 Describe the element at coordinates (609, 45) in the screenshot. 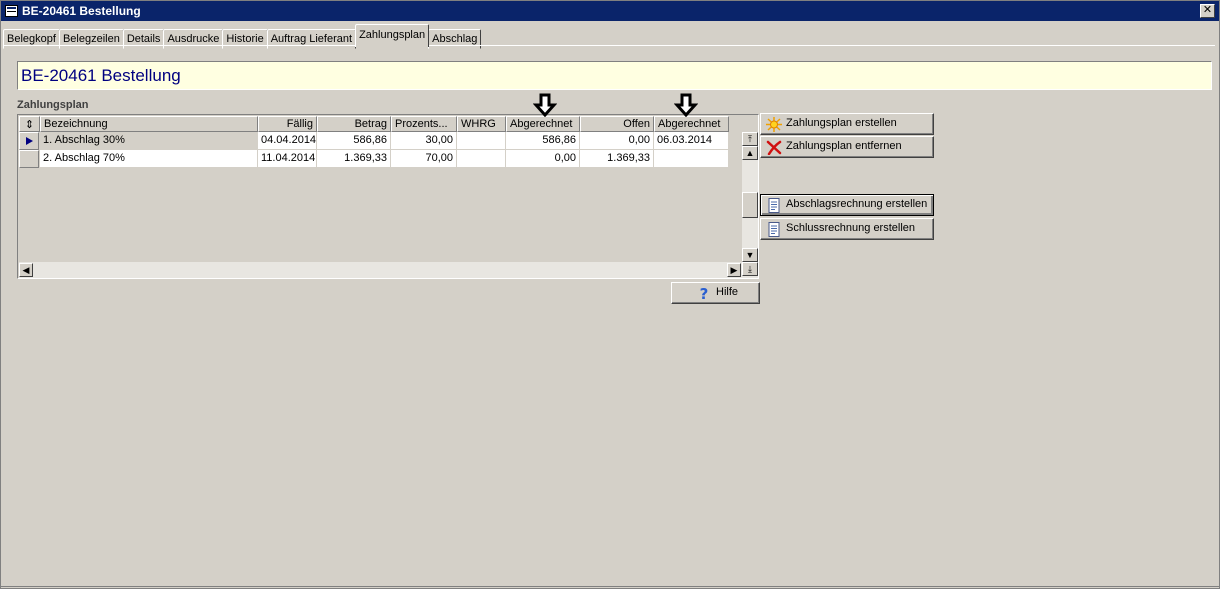

I see `tab-panel-border` at that location.